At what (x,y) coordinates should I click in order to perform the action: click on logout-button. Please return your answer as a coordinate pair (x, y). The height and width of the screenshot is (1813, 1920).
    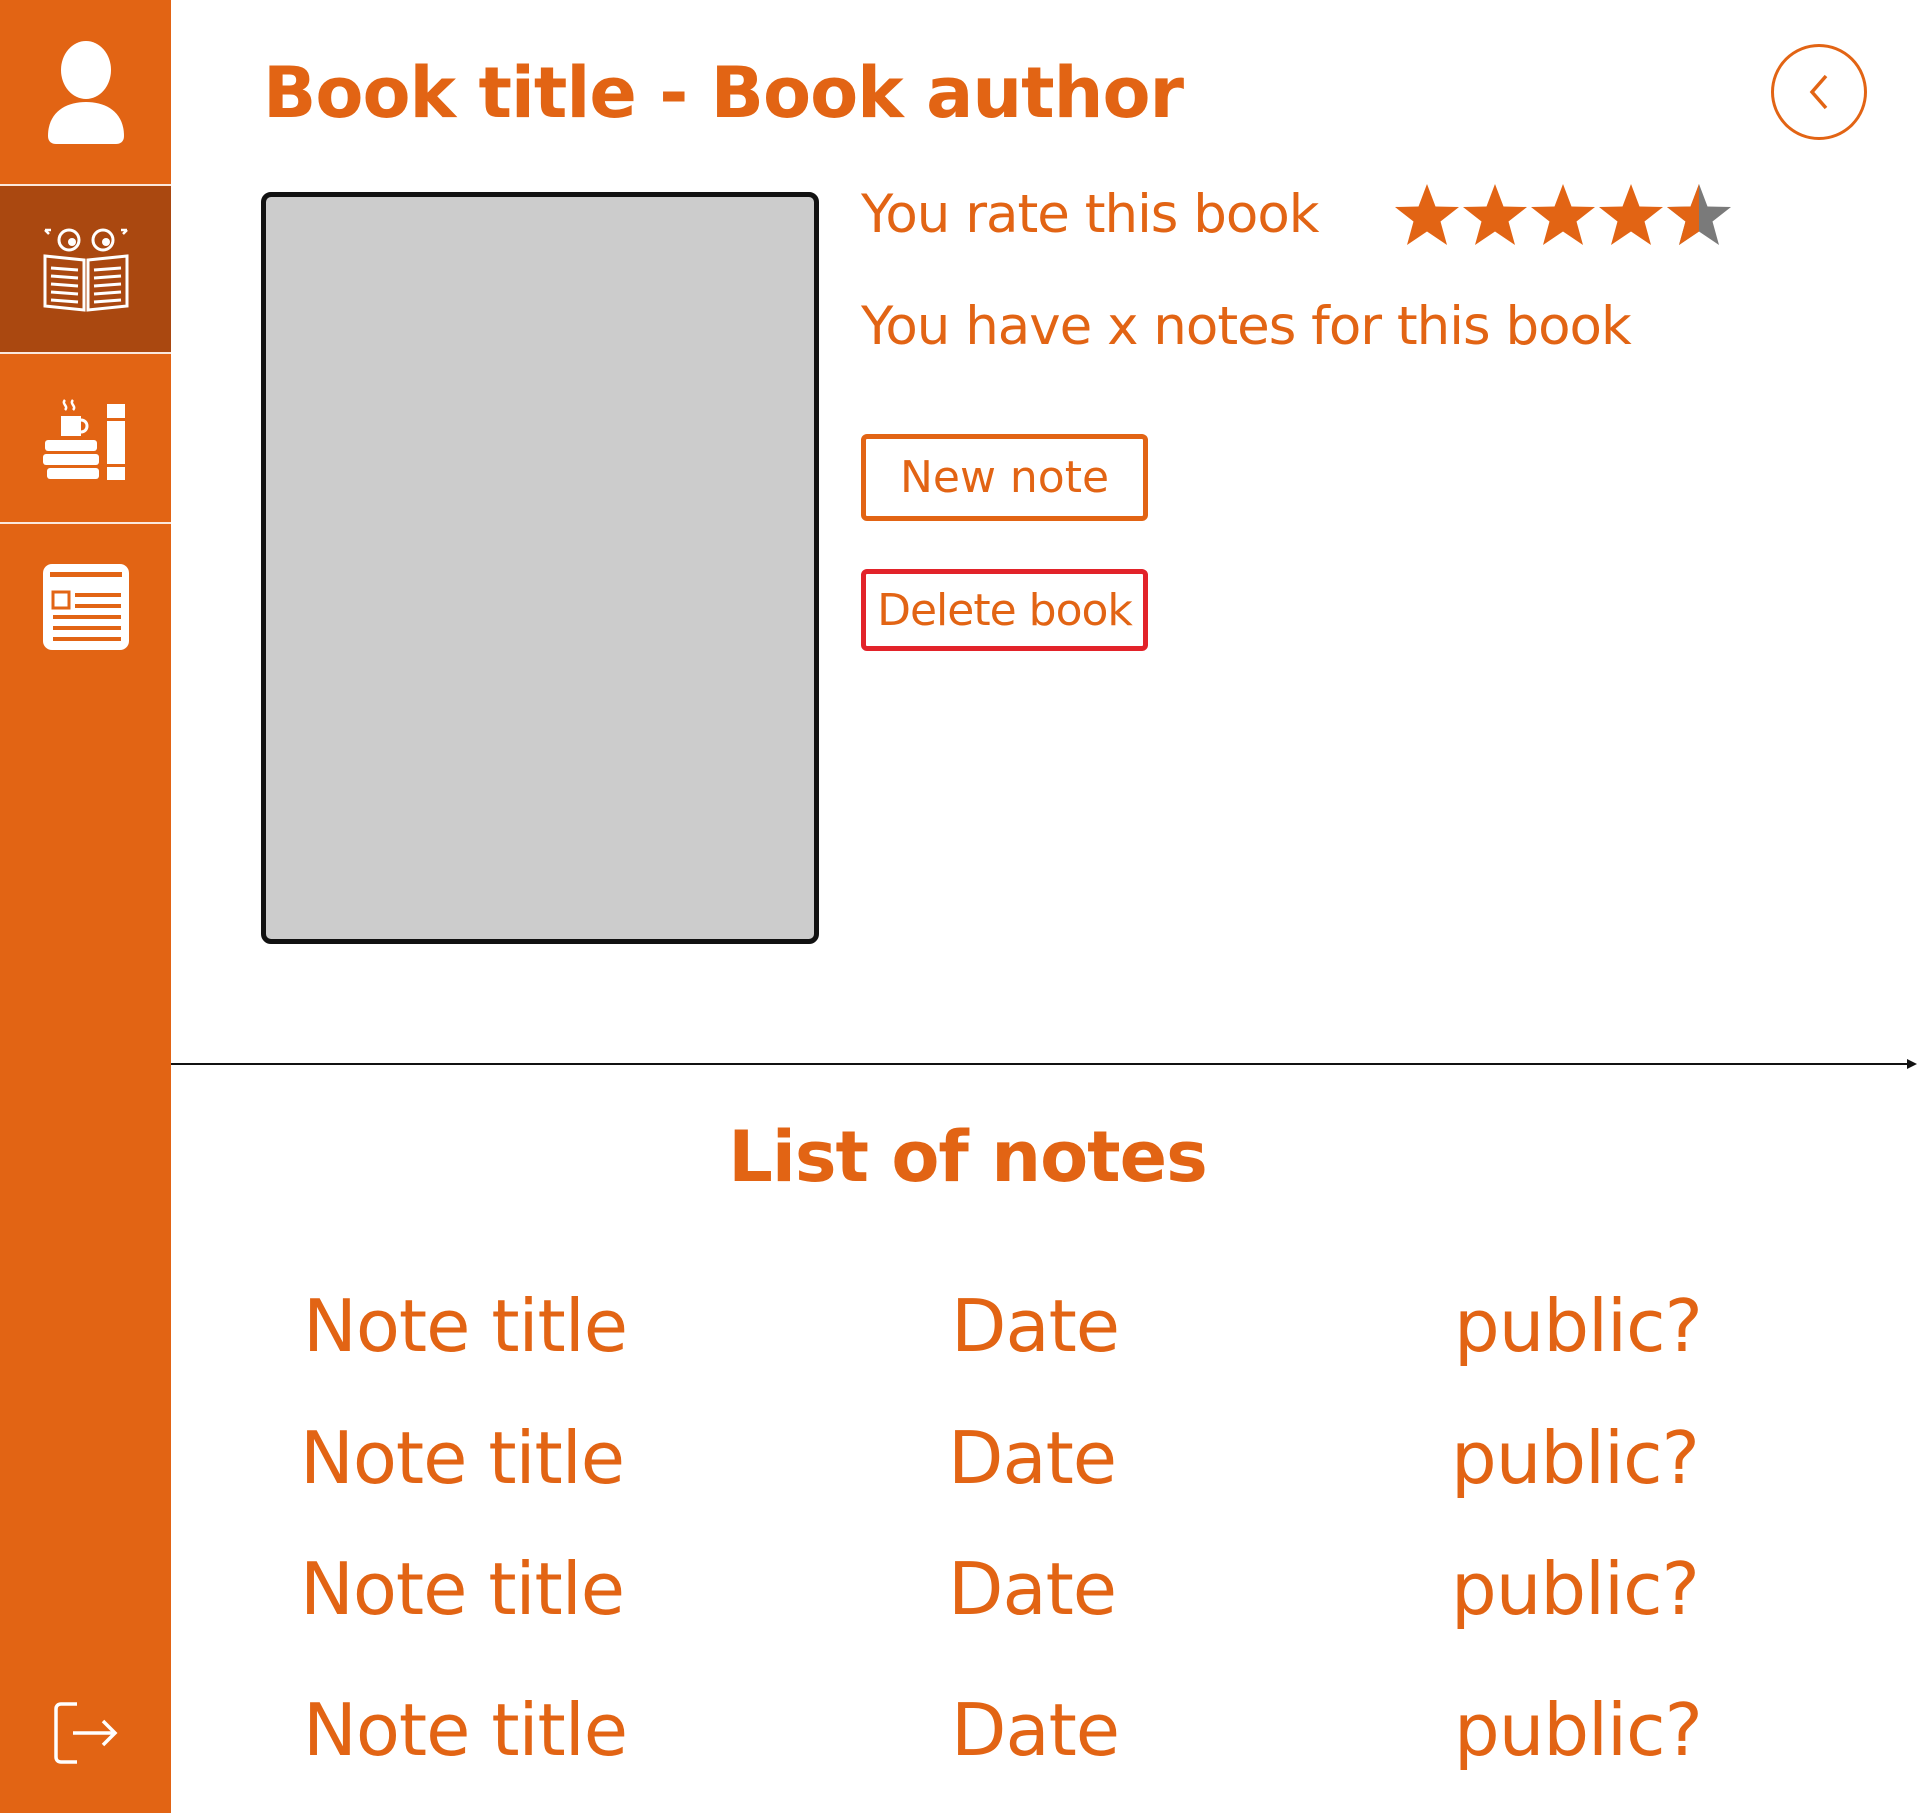
    Looking at the image, I should click on (85, 1733).